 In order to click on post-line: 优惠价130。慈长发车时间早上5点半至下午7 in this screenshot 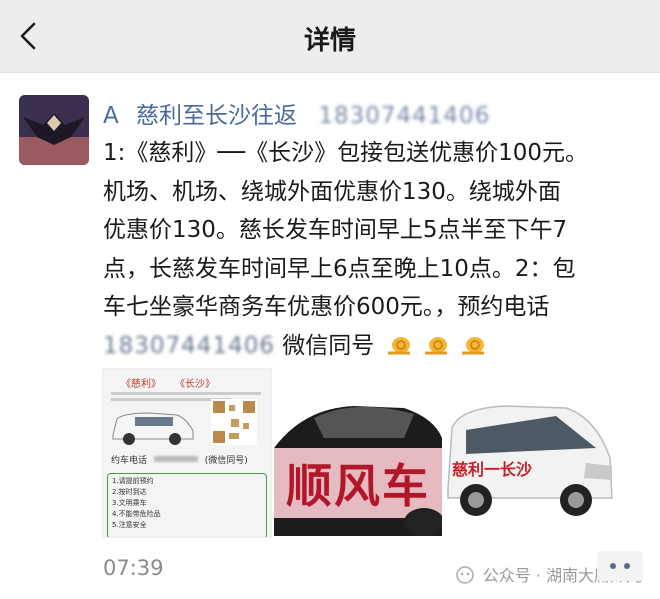, I will do `click(335, 230)`.